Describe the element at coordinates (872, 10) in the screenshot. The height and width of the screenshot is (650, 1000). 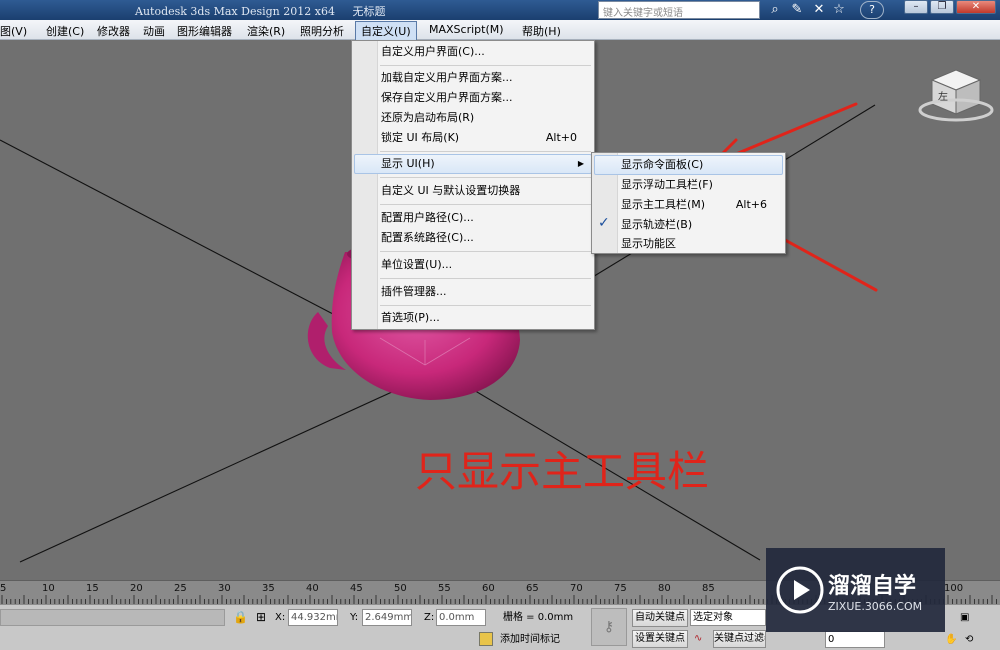
I see `help-icon: ?` at that location.